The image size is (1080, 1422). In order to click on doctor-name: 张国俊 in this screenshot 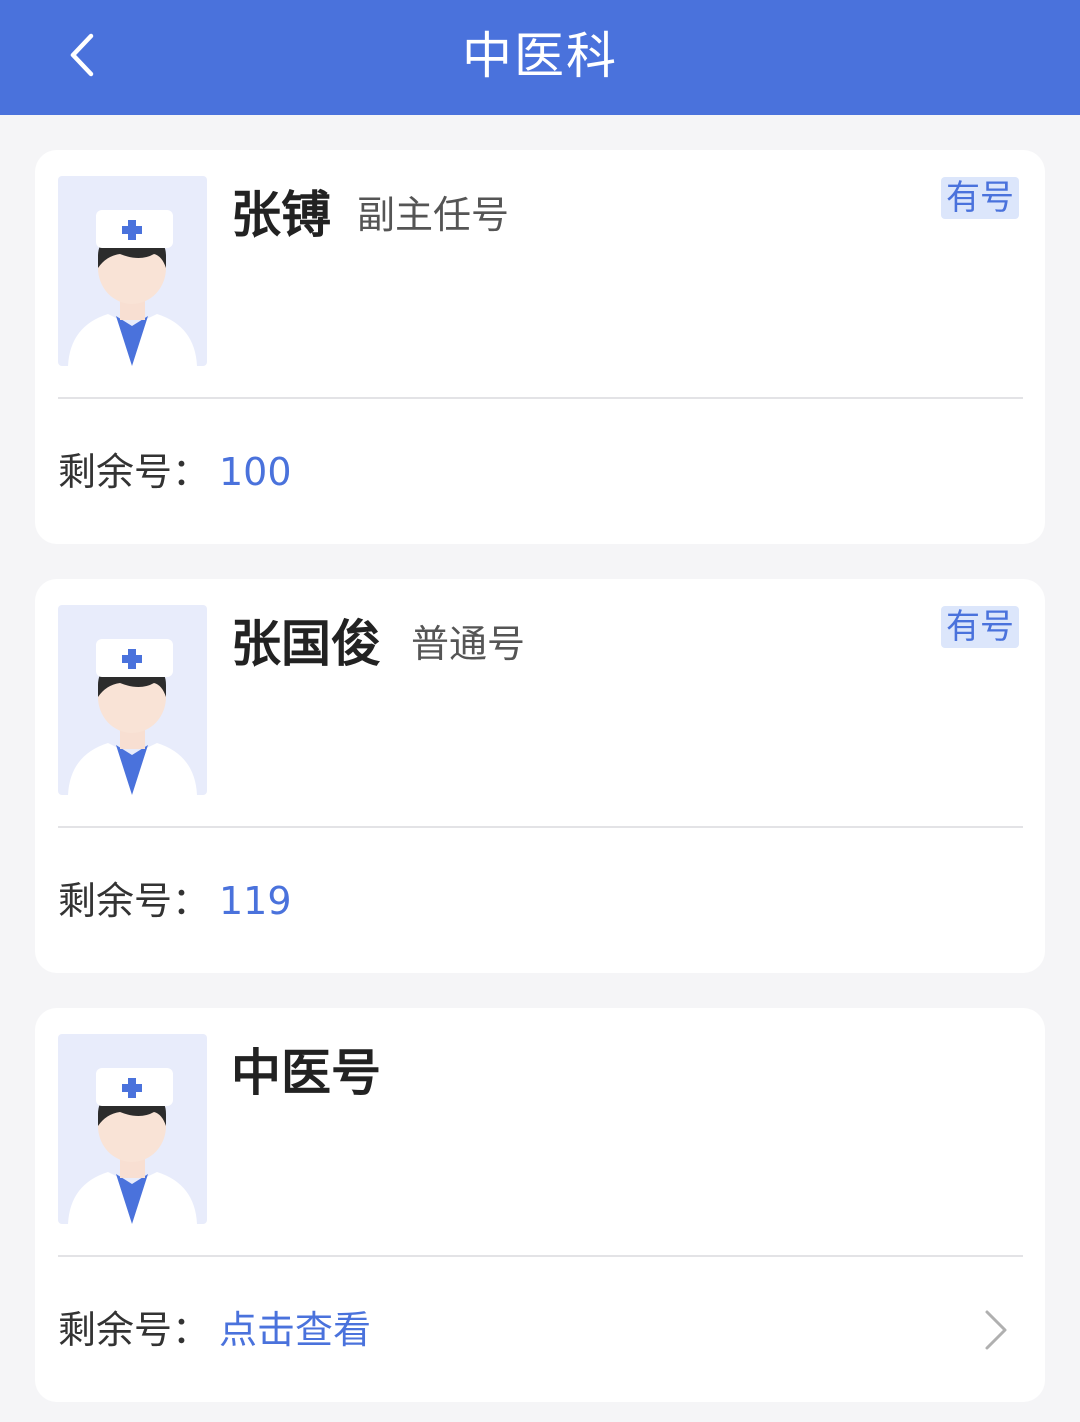, I will do `click(306, 644)`.